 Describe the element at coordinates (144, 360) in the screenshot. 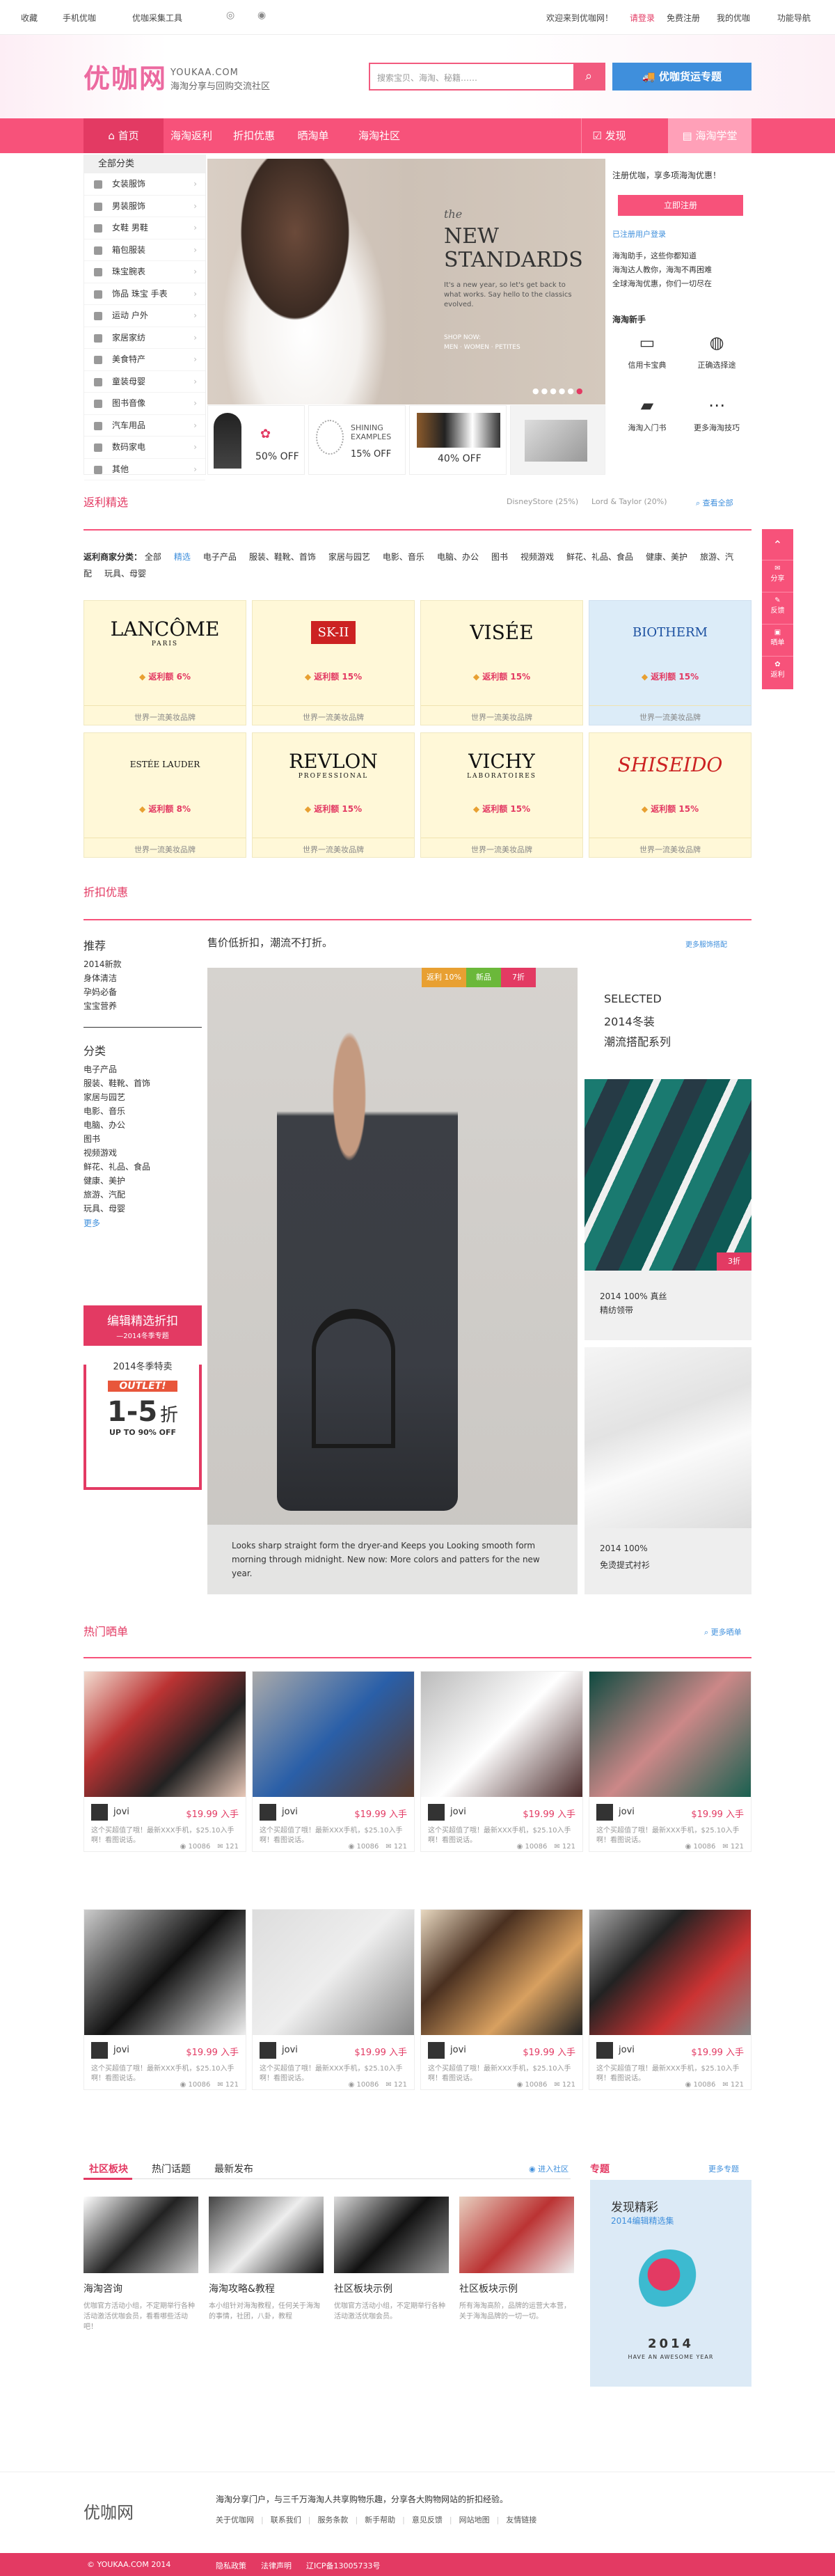

I see `category-item: 美食特产 ›` at that location.